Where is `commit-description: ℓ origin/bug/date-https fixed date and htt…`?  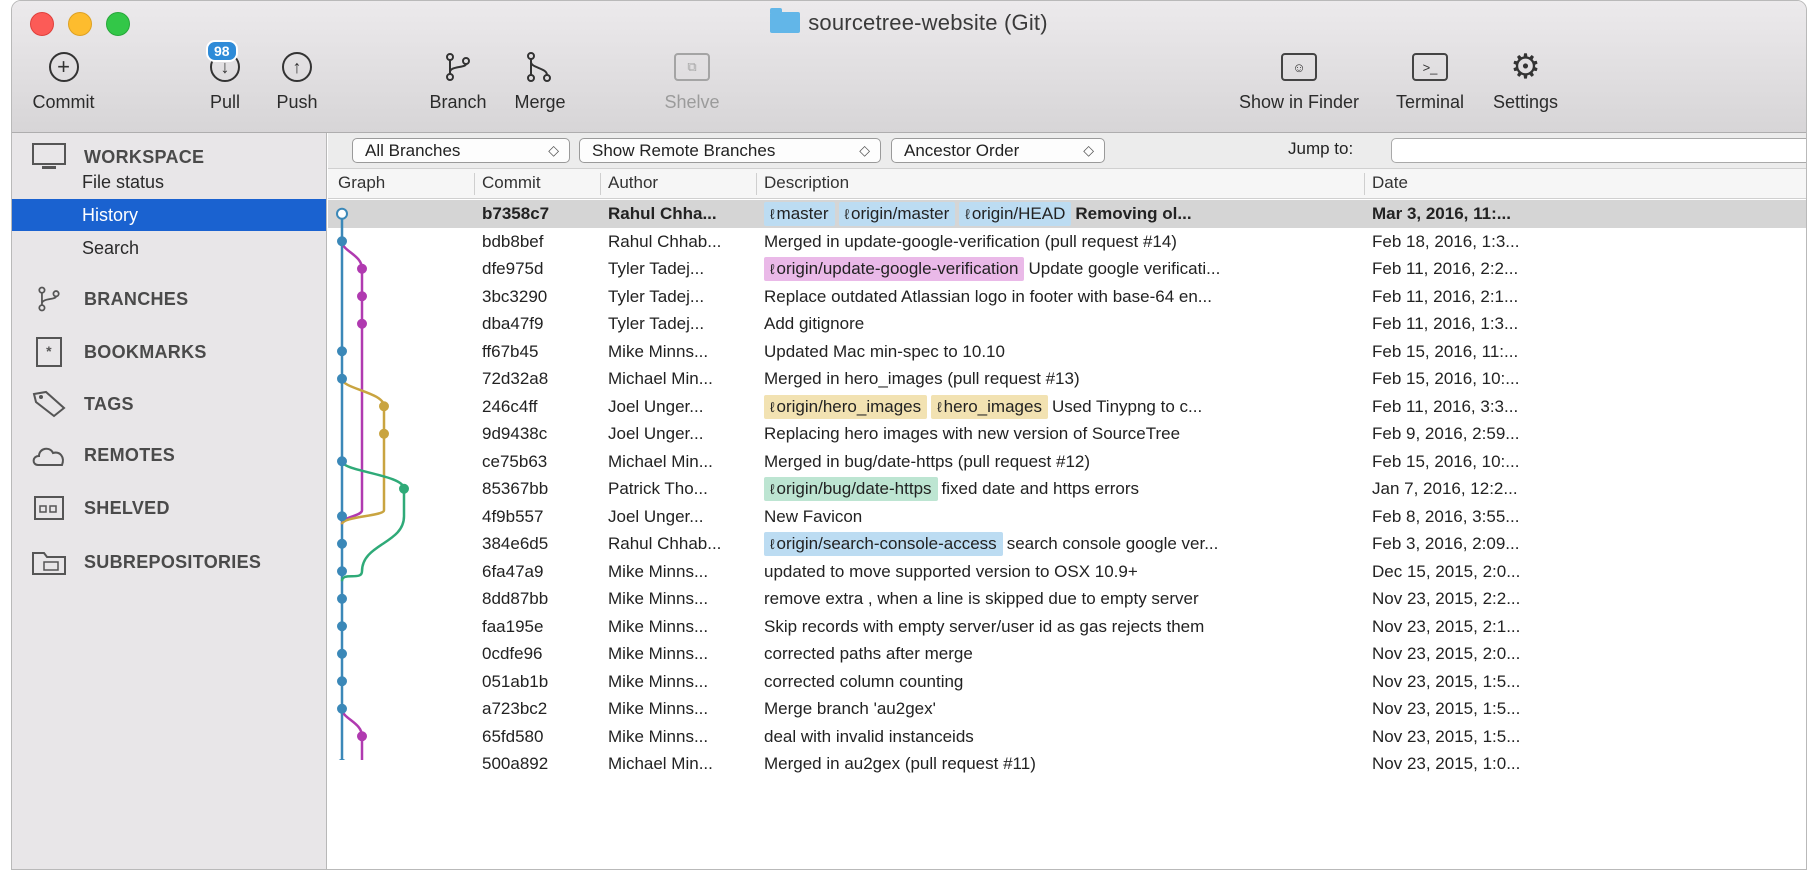
commit-description: ℓ origin/bug/date-https fixed date and htt… is located at coordinates (1064, 488).